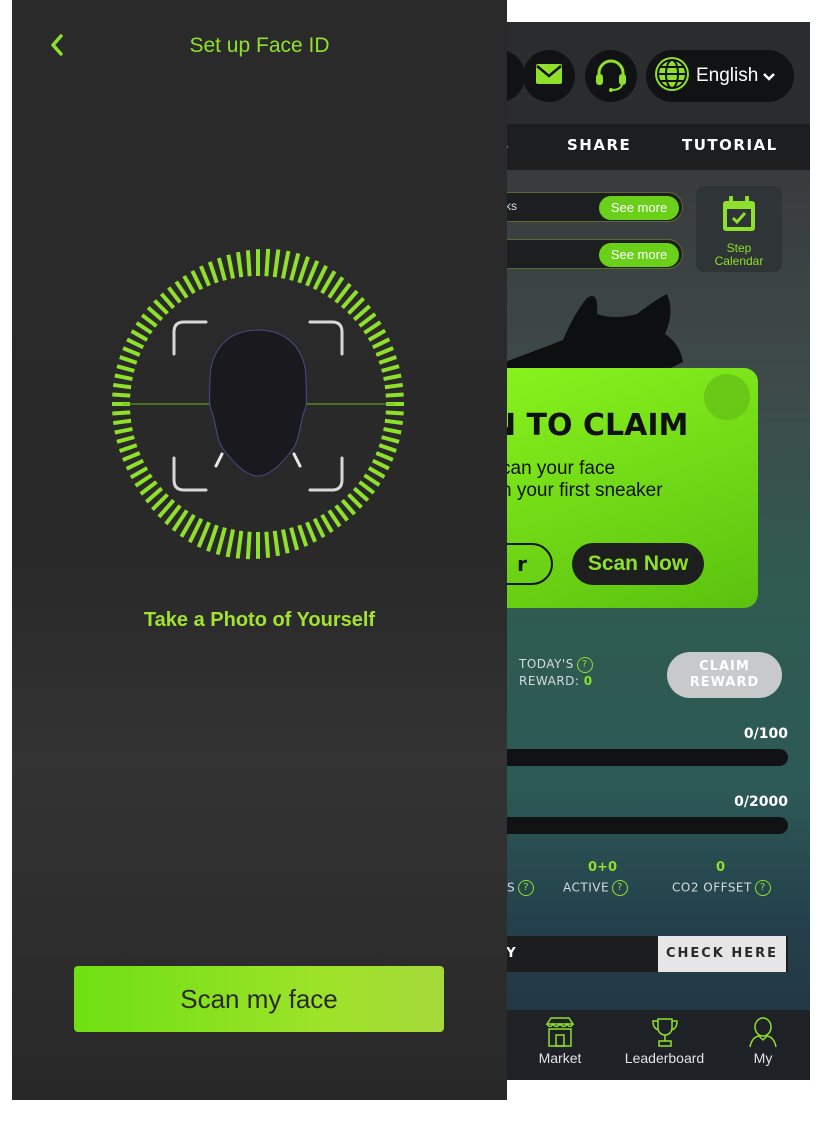 The image size is (822, 1125). I want to click on shop-icon, so click(560, 1032).